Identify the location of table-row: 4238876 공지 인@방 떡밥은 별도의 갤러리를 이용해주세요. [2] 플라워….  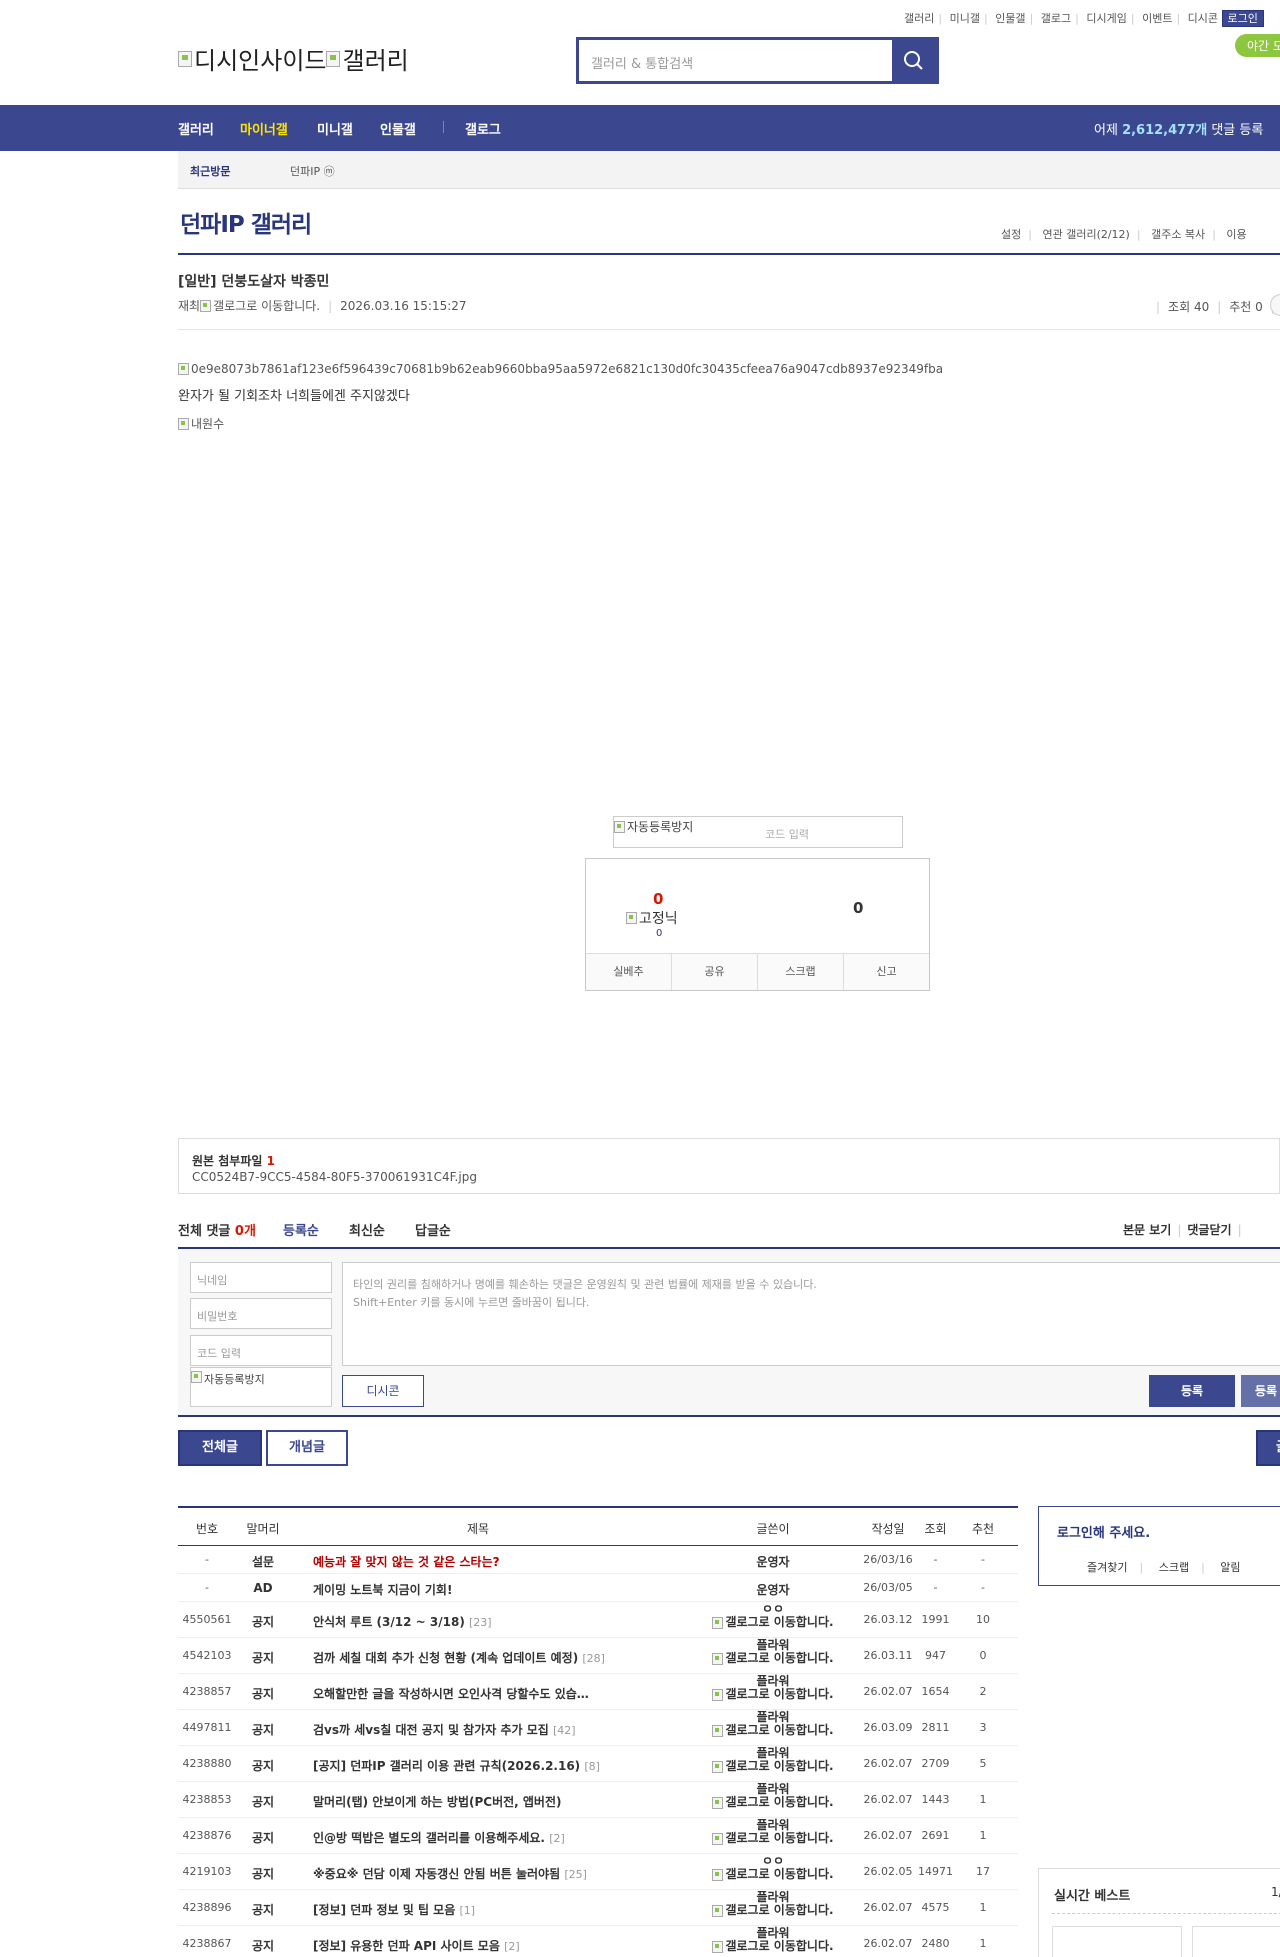
(598, 1836).